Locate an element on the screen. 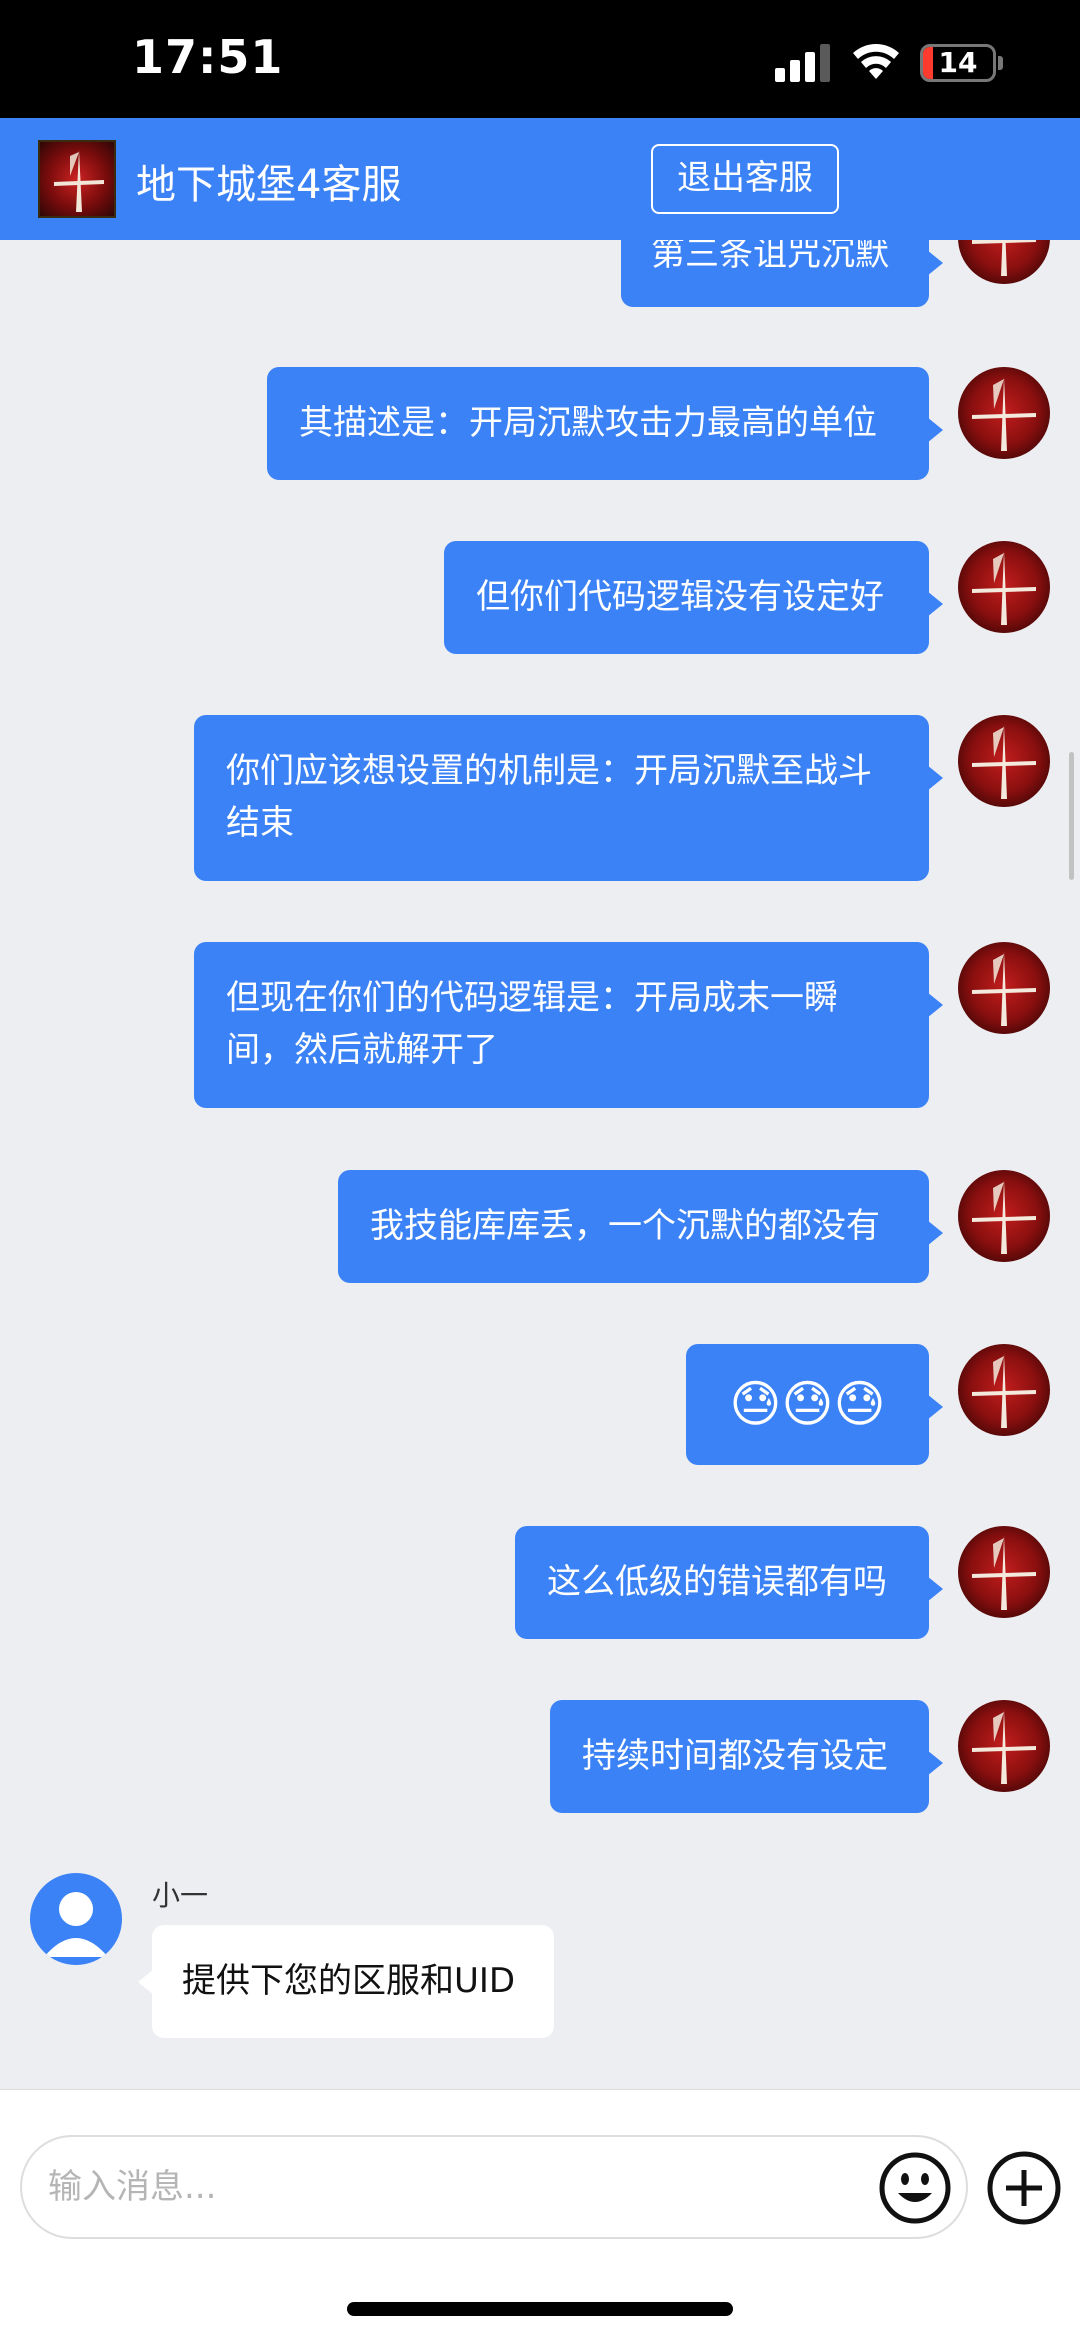 The width and height of the screenshot is (1080, 2338). battery-percentage: 14 is located at coordinates (958, 62).